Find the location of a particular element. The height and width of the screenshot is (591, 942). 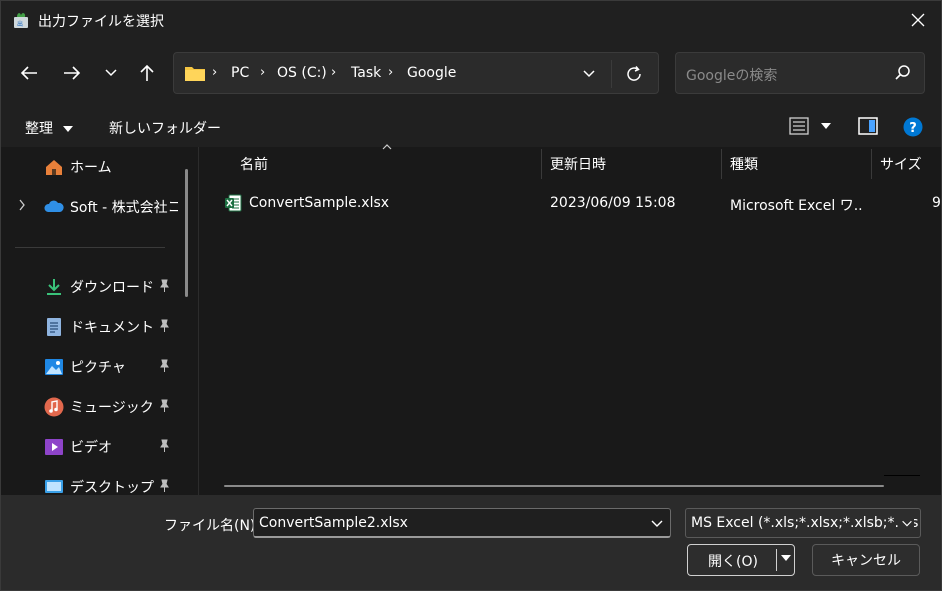

list-view-icon is located at coordinates (799, 126).